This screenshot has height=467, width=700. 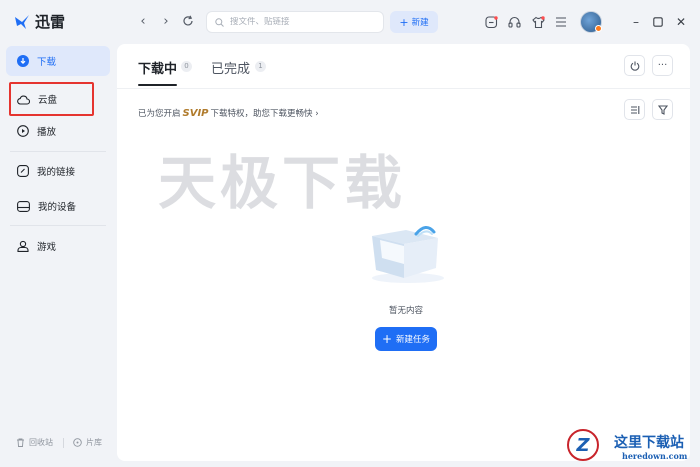 I want to click on tab-divider, so click(x=403, y=88).